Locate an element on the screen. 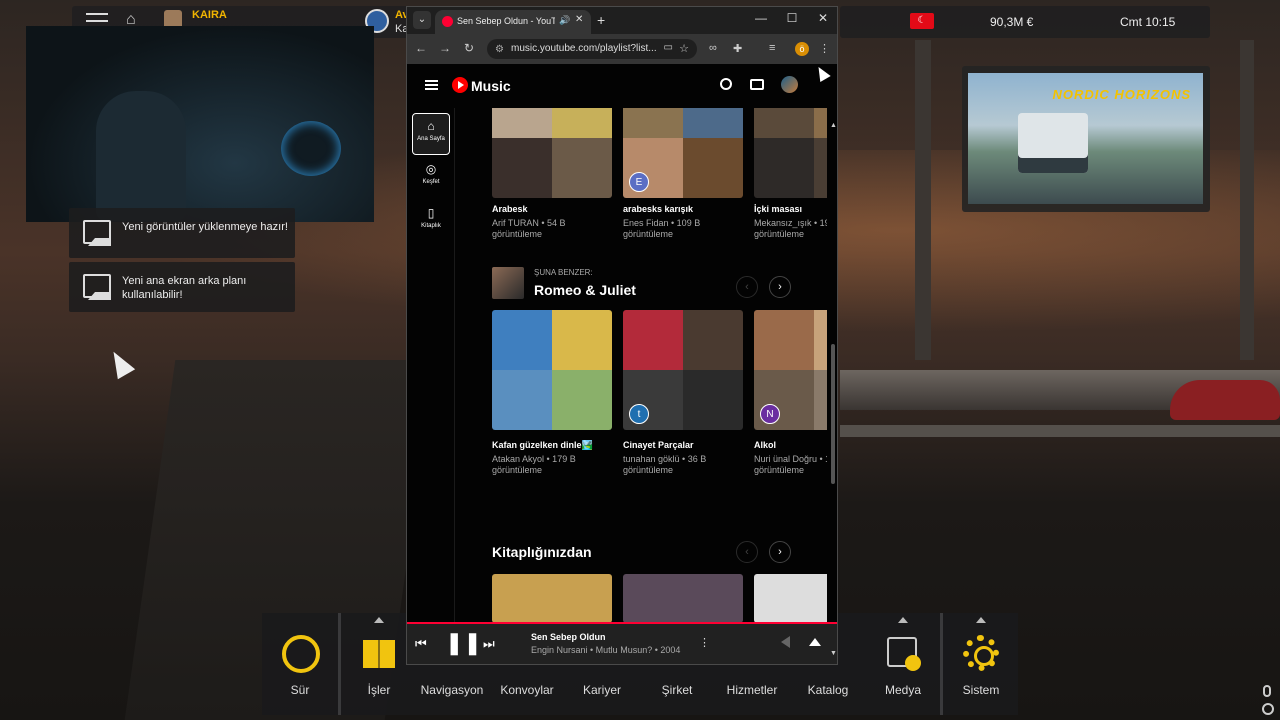 Image resolution: width=1280 pixels, height=720 pixels. site-info-icon: ⚙ is located at coordinates (499, 49).